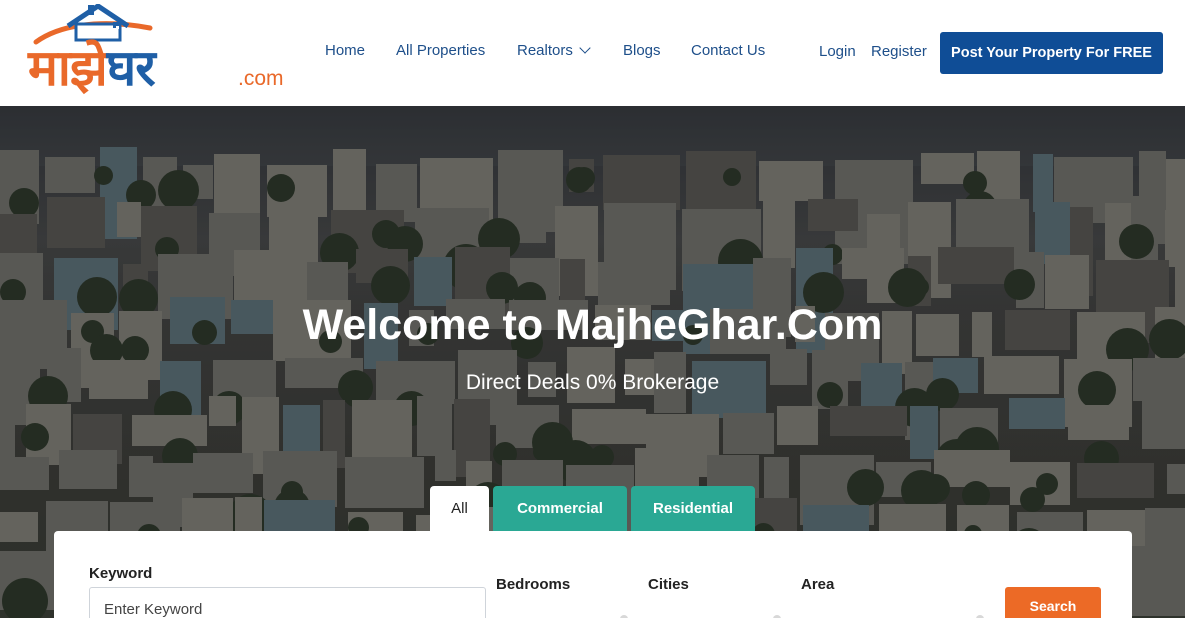 This screenshot has width=1185, height=618. Describe the element at coordinates (345, 51) in the screenshot. I see `nav-home-link: Home` at that location.